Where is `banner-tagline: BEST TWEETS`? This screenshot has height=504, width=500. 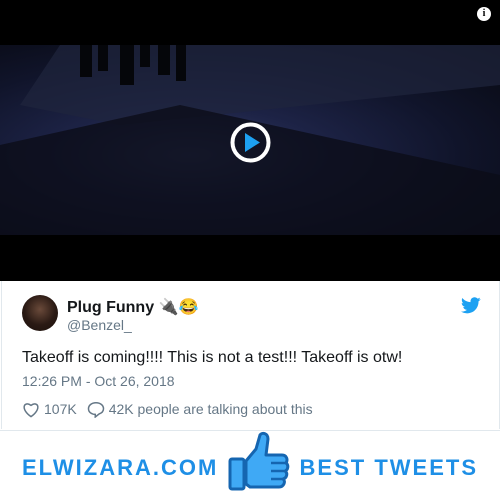 banner-tagline: BEST TWEETS is located at coordinates (388, 467).